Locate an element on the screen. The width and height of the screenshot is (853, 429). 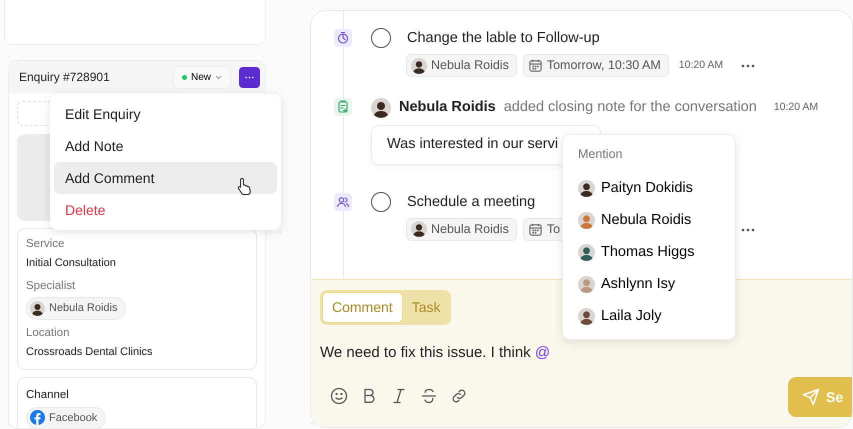
menu-item: Edit Enquiry is located at coordinates (165, 114).